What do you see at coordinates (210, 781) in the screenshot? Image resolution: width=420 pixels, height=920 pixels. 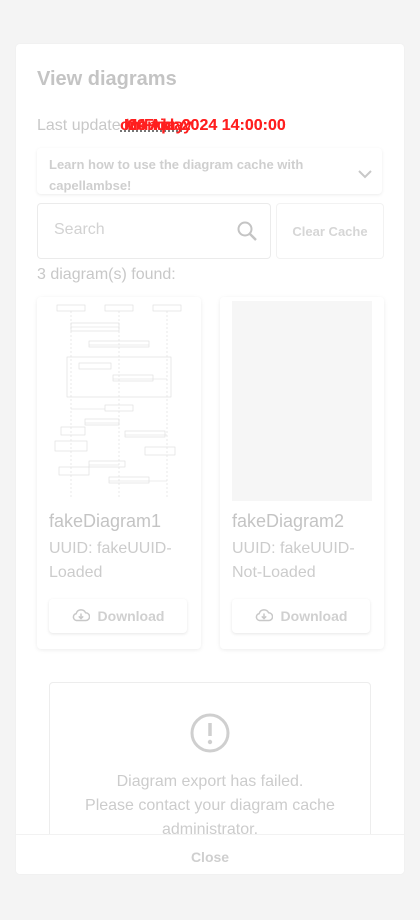 I see `error-message-line: Diagram export has failed.` at bounding box center [210, 781].